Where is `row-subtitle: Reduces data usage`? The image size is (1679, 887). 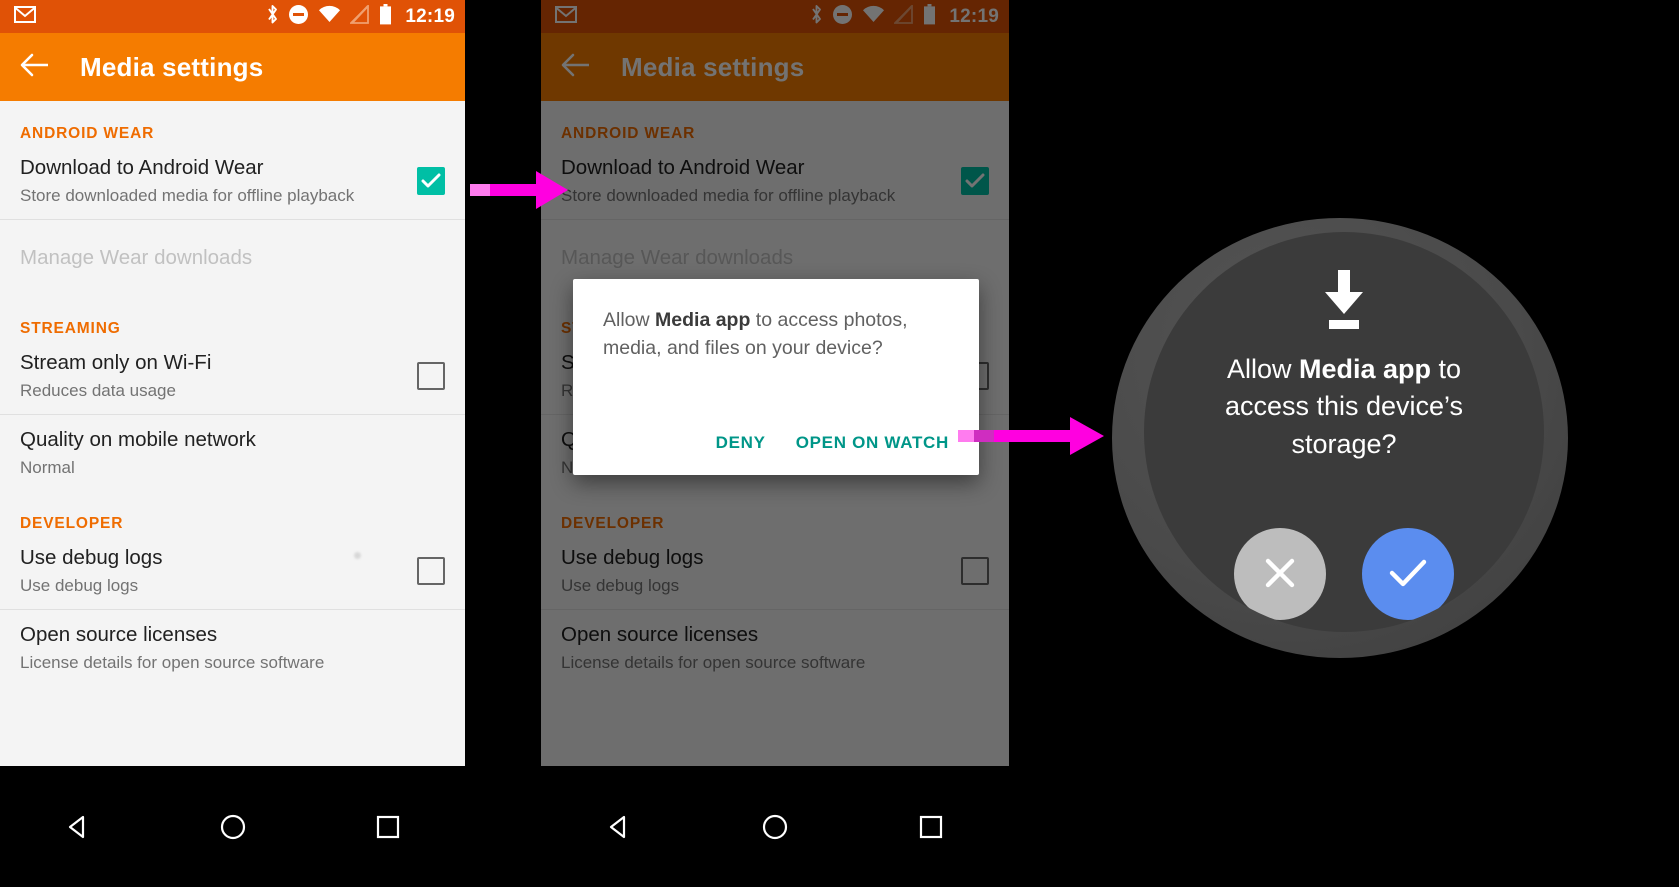
row-subtitle: Reduces data usage is located at coordinates (98, 391).